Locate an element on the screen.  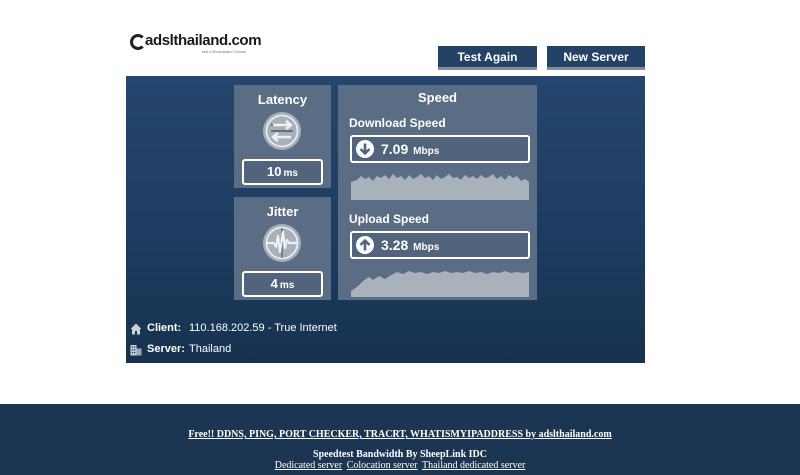
building-icon is located at coordinates (136, 350).